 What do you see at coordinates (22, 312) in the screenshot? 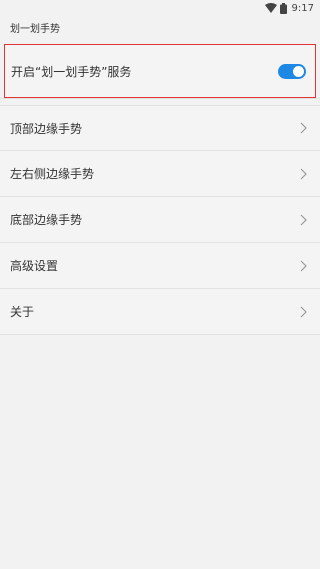
I see `menu-item-label: 关于` at bounding box center [22, 312].